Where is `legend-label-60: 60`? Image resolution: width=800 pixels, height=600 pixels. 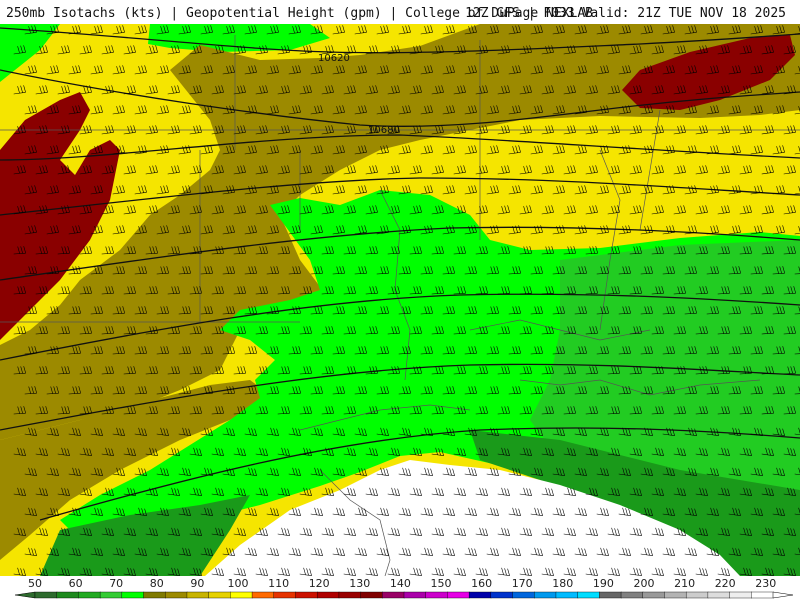 legend-label-60: 60 is located at coordinates (76, 583).